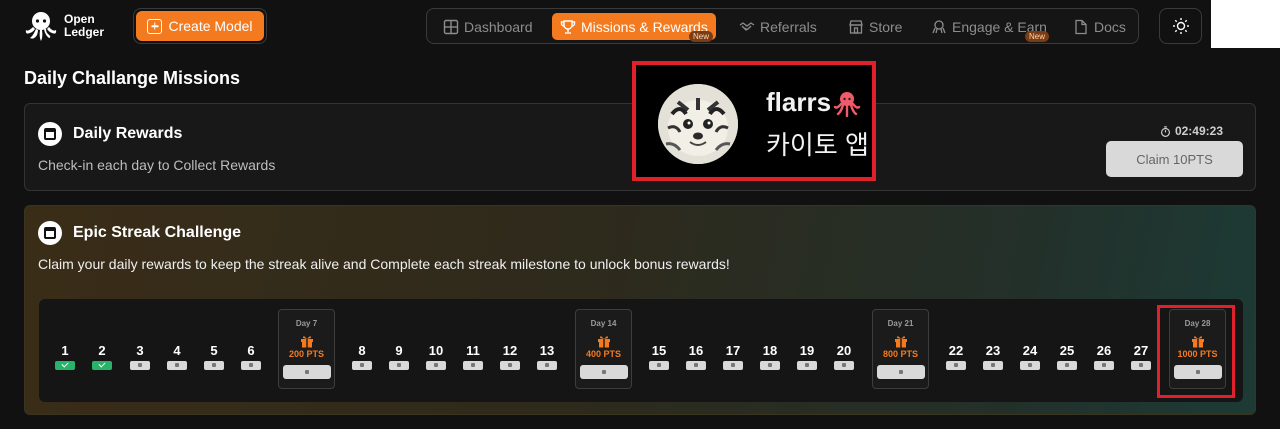 Image resolution: width=1280 pixels, height=429 pixels. I want to click on streak-day: 16, so click(696, 356).